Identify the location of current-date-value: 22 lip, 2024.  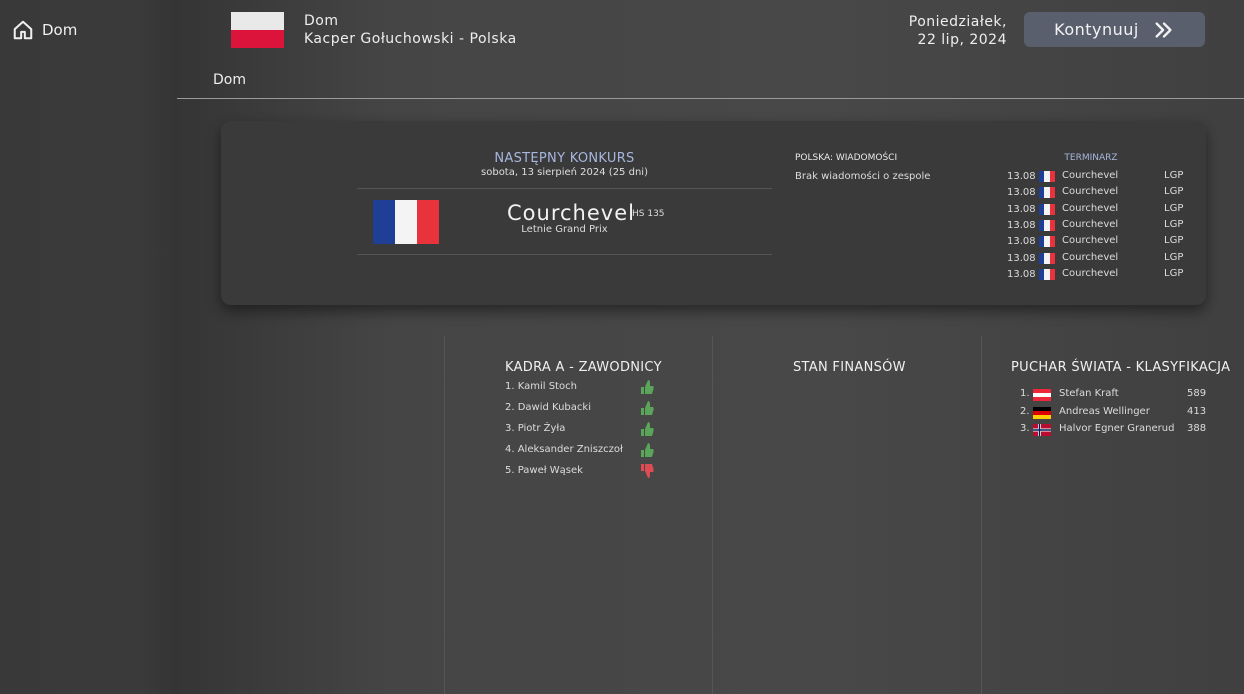
(962, 40).